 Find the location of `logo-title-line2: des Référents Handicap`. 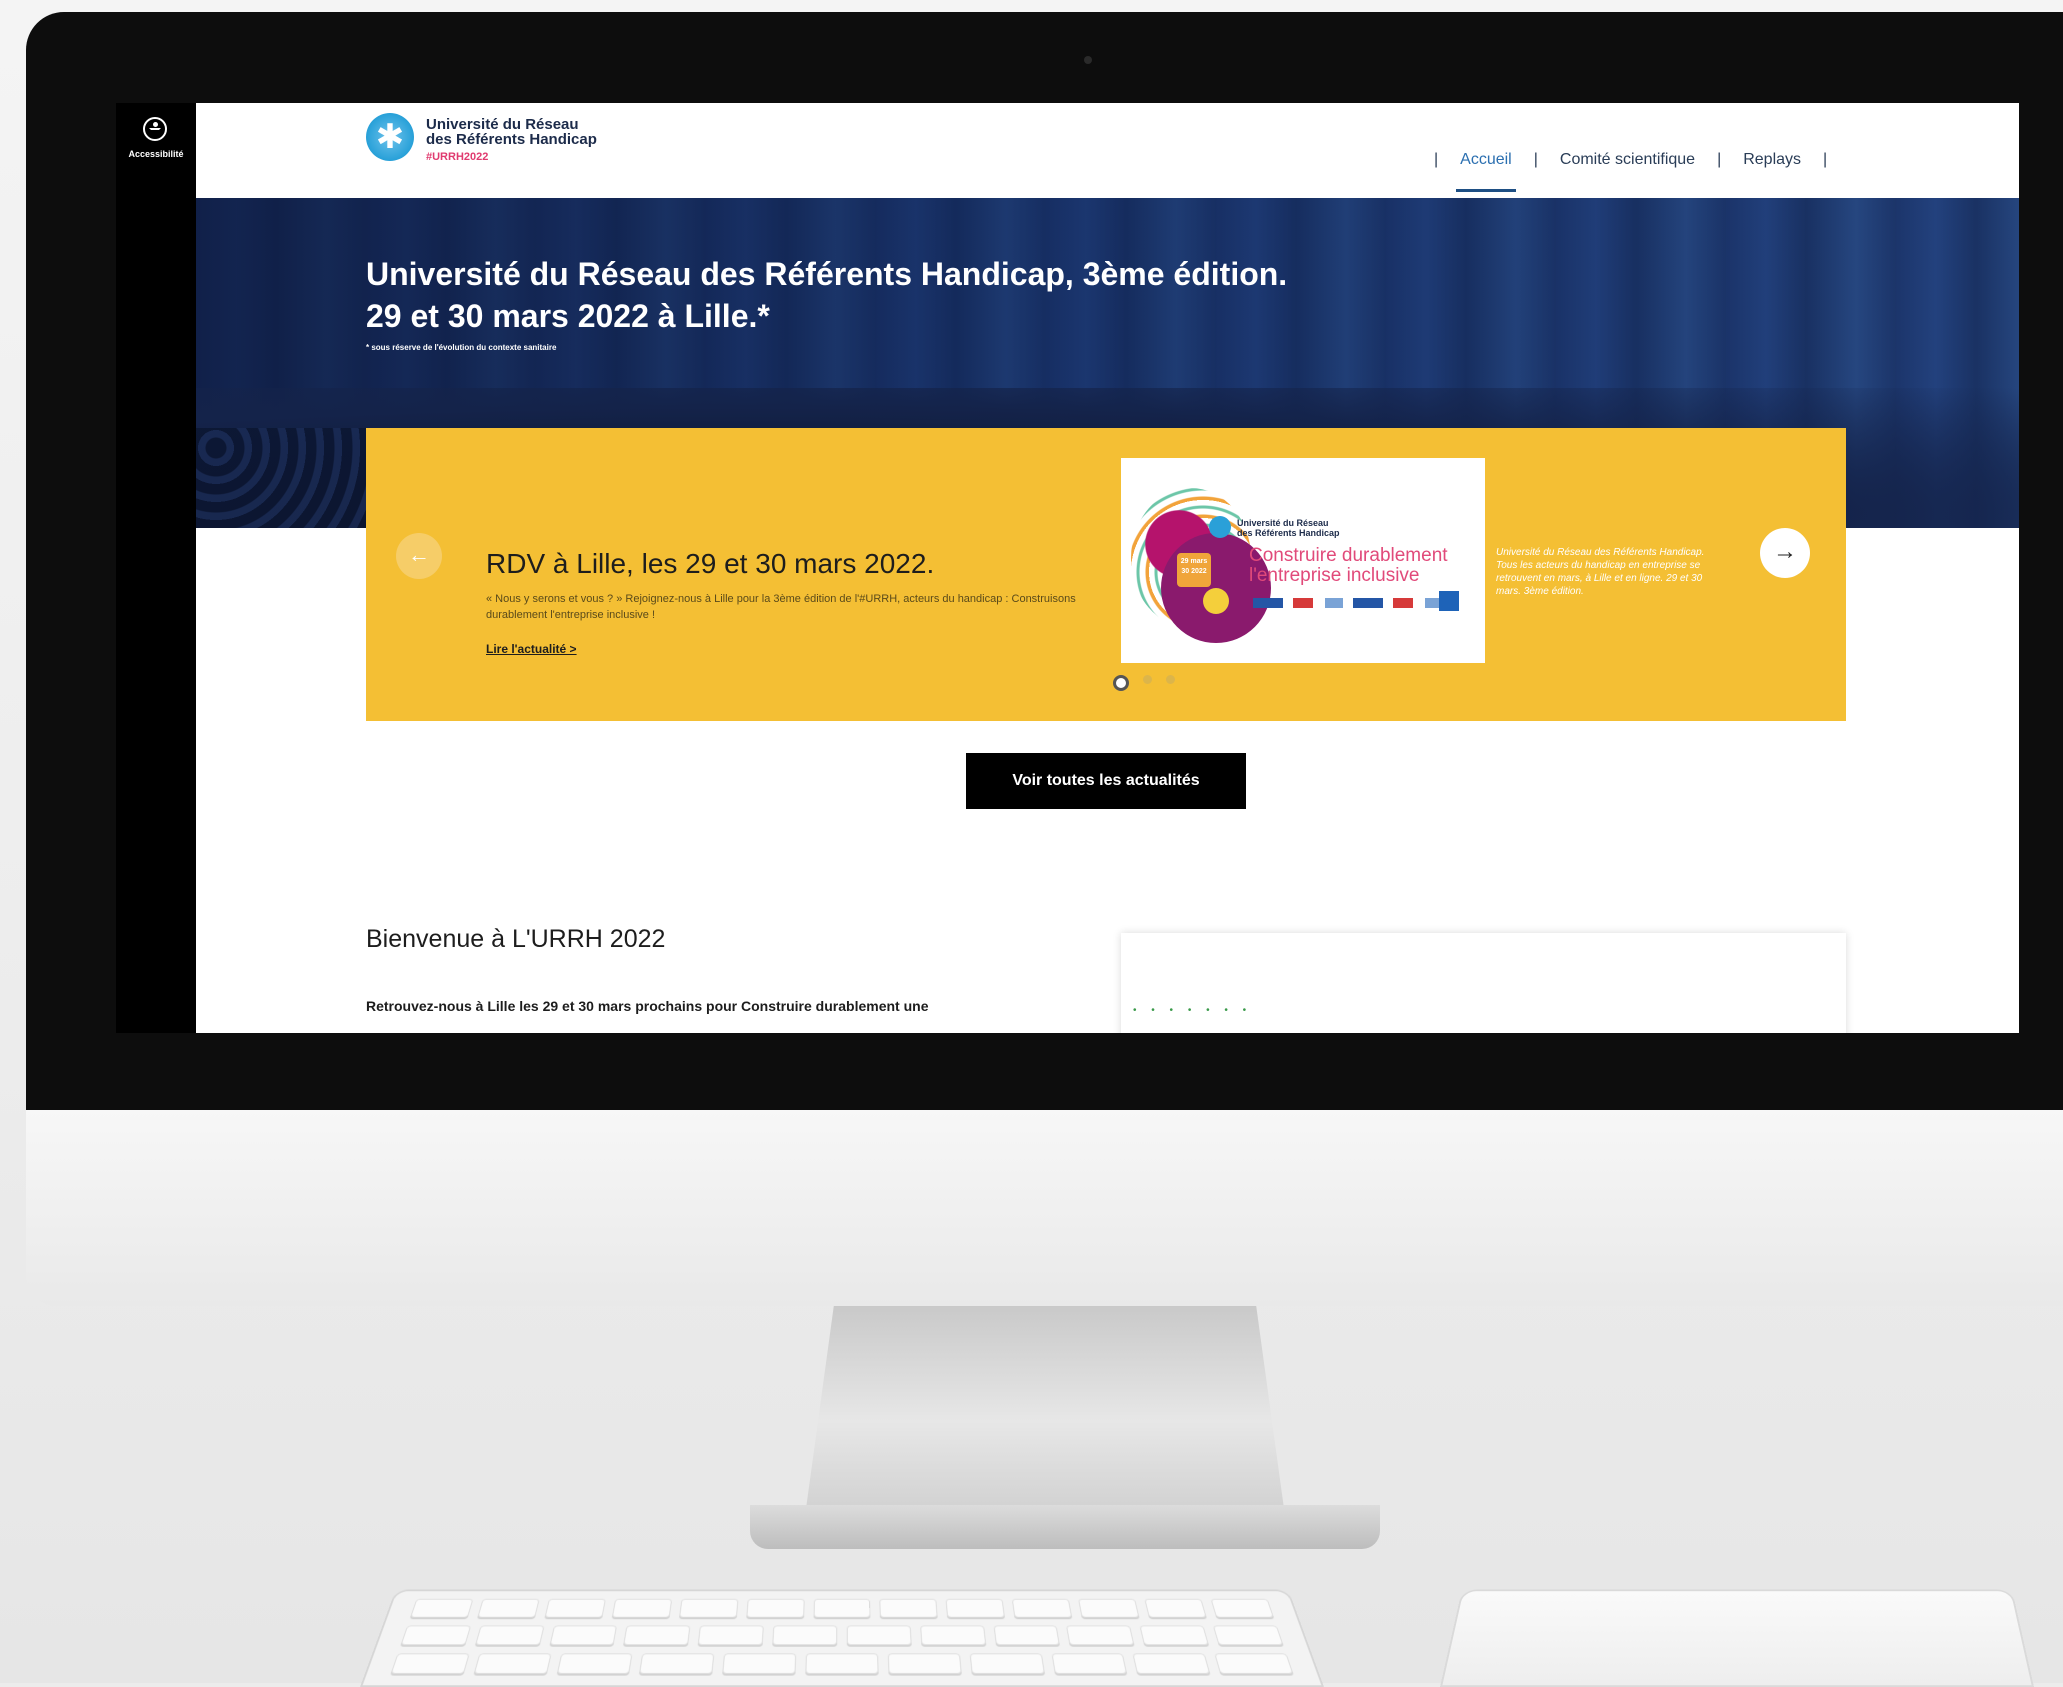

logo-title-line2: des Référents Handicap is located at coordinates (511, 139).